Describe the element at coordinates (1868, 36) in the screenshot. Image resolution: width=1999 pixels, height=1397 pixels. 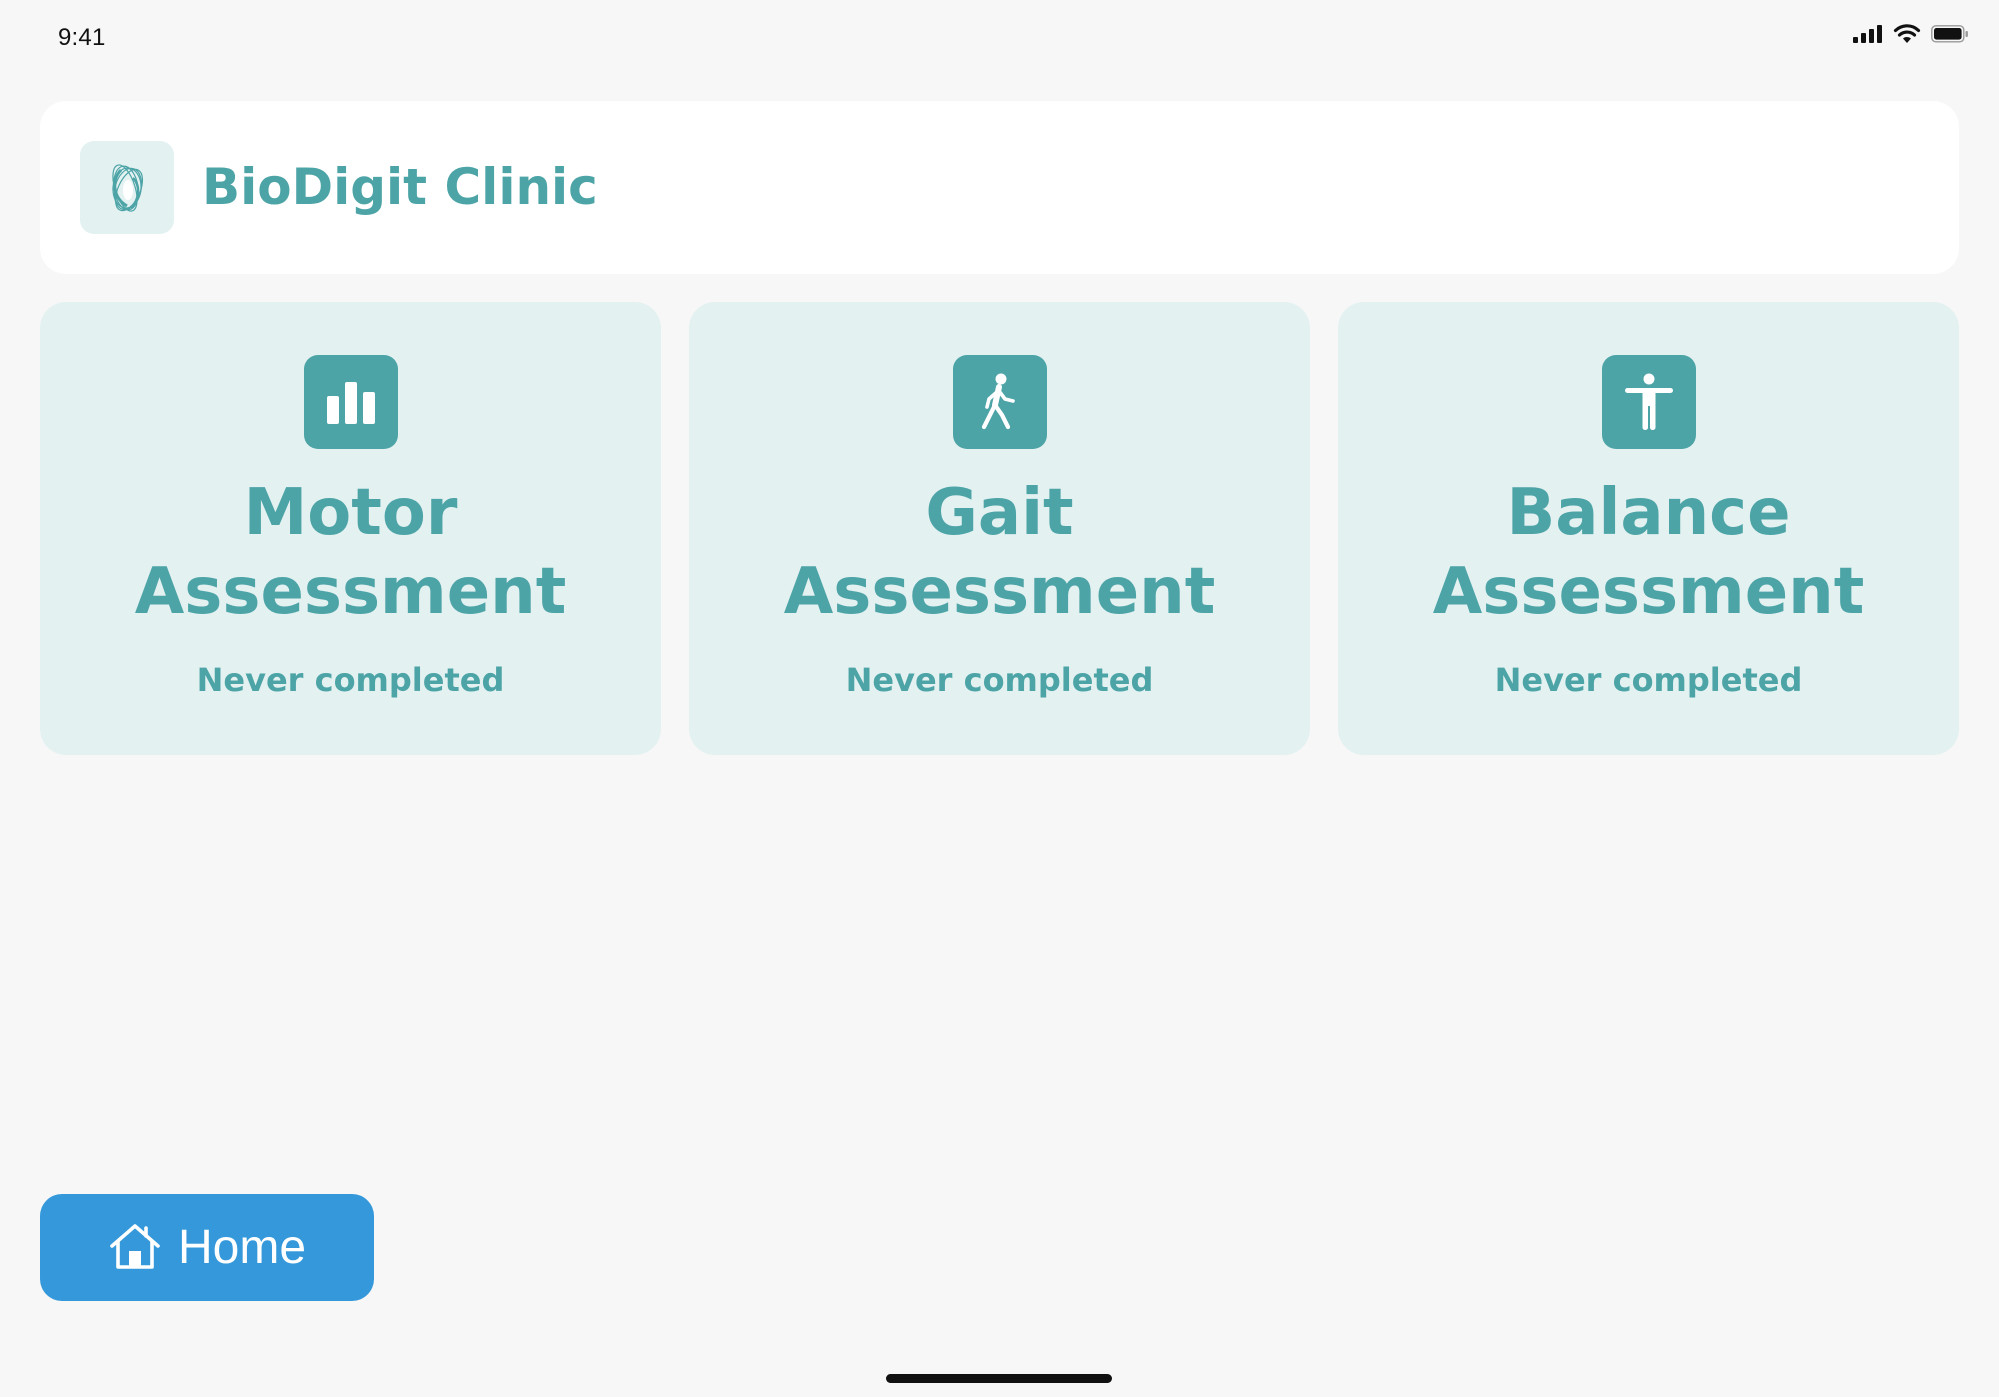
I see `signal-icon` at that location.